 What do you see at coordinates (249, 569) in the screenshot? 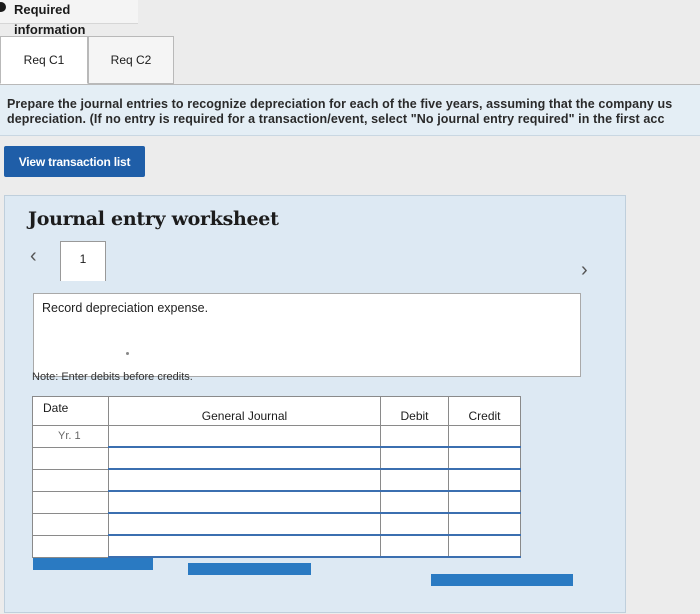
I see `clear-entry-button` at bounding box center [249, 569].